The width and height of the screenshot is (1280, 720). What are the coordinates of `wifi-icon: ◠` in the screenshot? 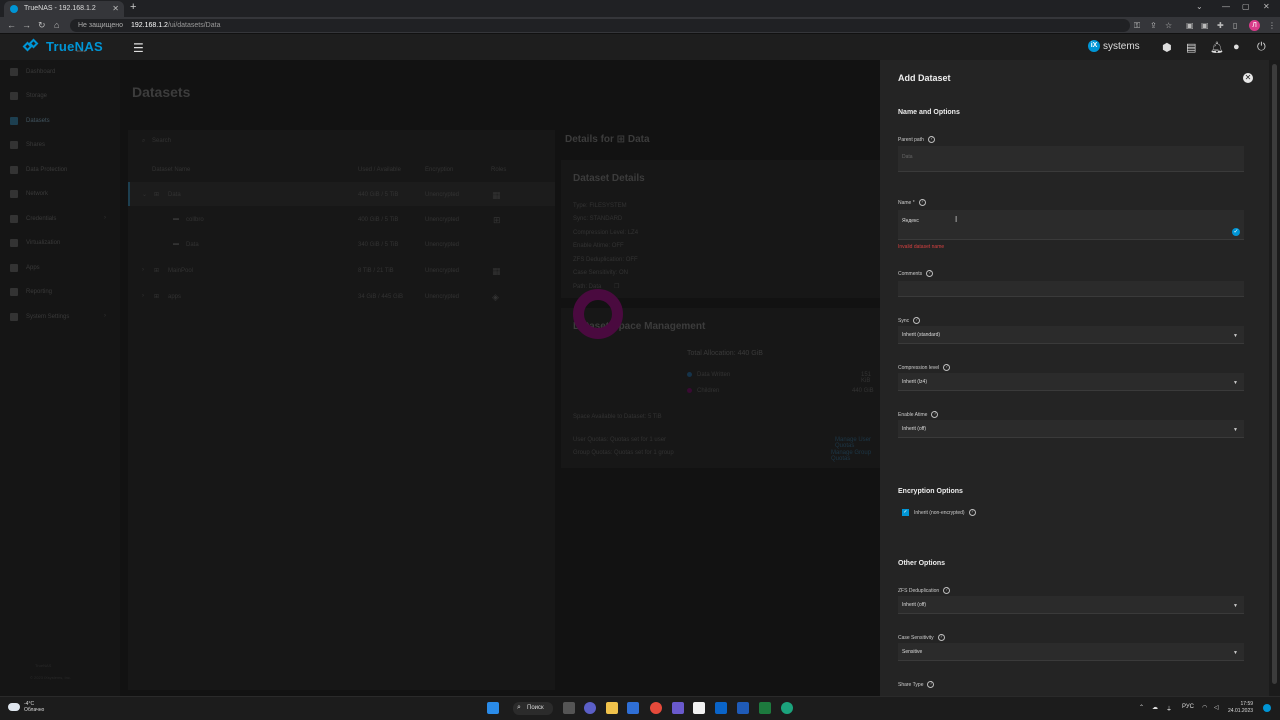 It's located at (1204, 707).